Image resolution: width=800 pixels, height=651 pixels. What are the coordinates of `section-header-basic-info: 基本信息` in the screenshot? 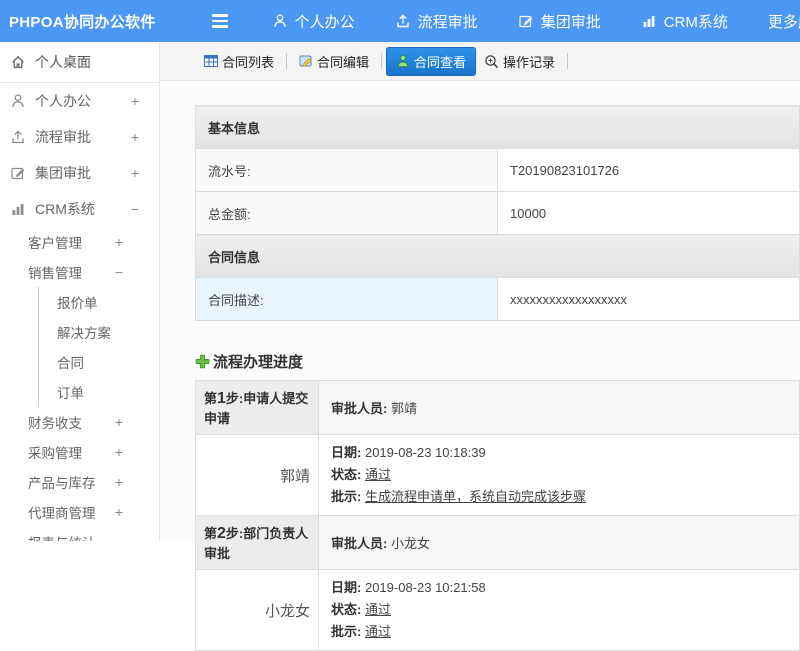 It's located at (497, 127).